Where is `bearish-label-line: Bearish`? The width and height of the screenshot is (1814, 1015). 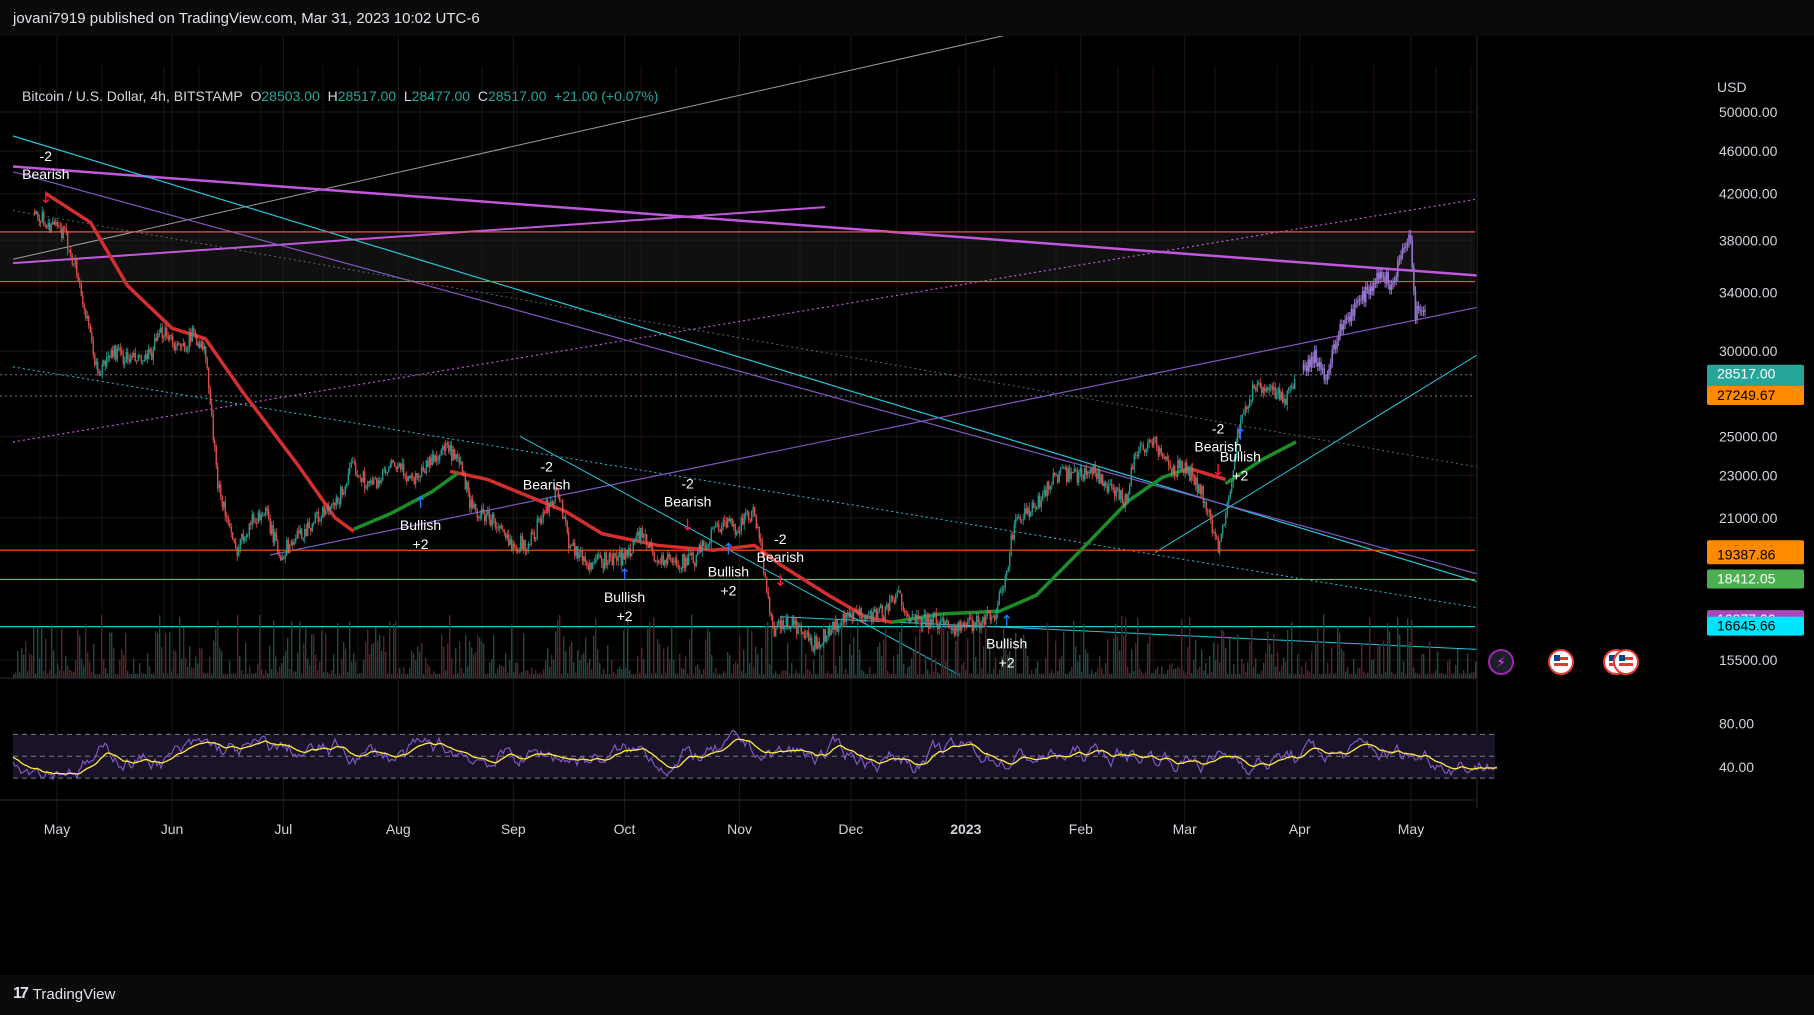
bearish-label-line: Bearish is located at coordinates (45, 174).